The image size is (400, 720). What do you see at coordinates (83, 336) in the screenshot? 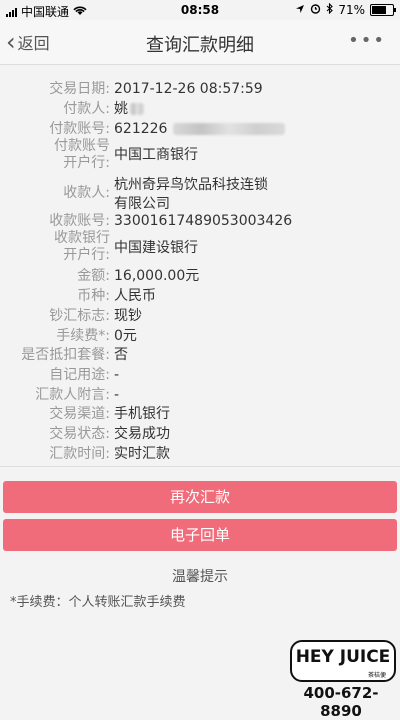
I see `detail-label: 手续费*:` at bounding box center [83, 336].